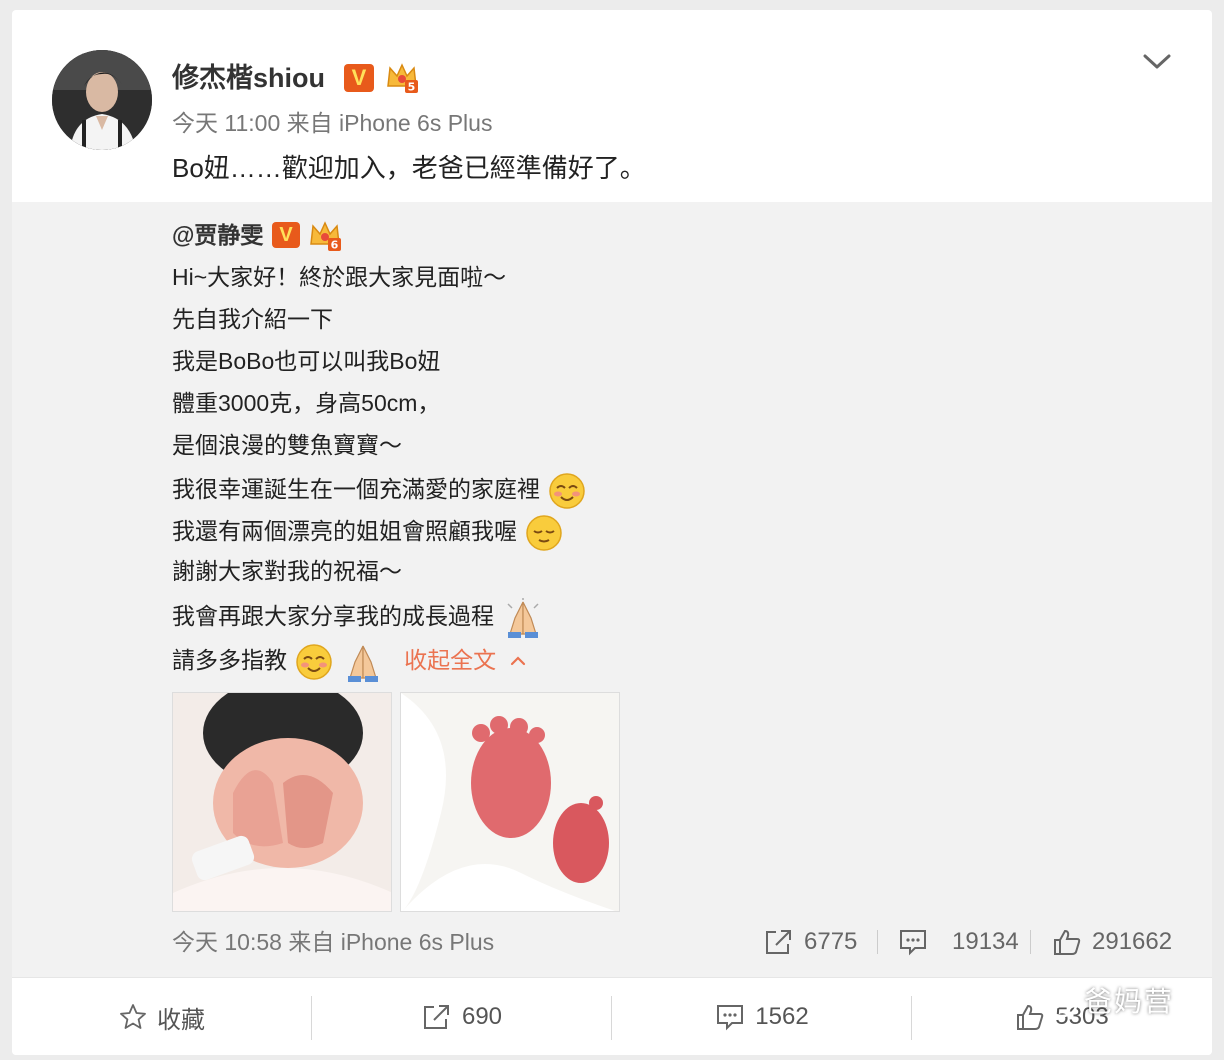 This screenshot has width=1224, height=1060. What do you see at coordinates (544, 533) in the screenshot?
I see `relieved-face-emoji-icon` at bounding box center [544, 533].